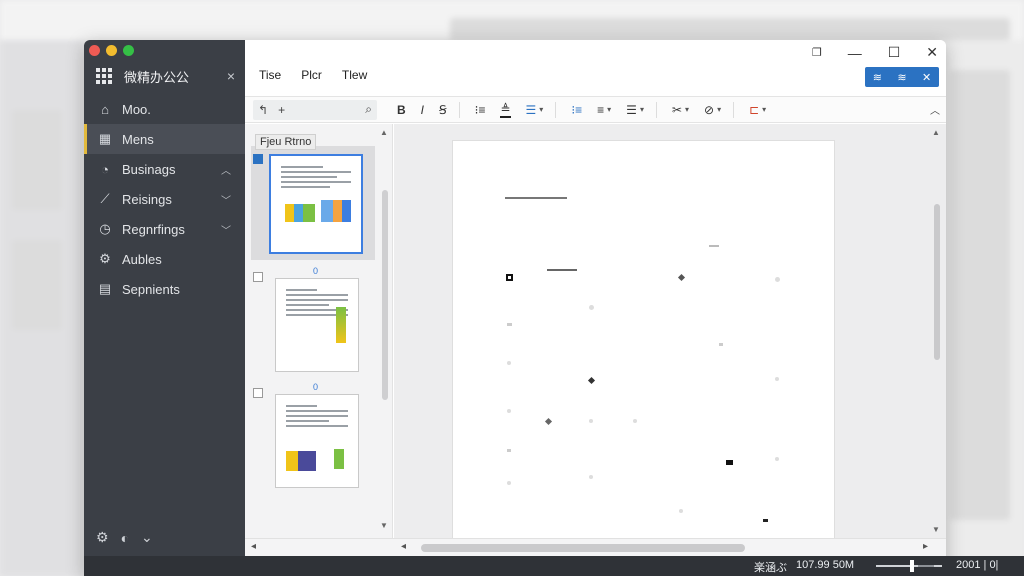 This screenshot has width=1024, height=576. What do you see at coordinates (315, 109) in the screenshot?
I see `toolbar-search: ↰ + ⌕` at bounding box center [315, 109].